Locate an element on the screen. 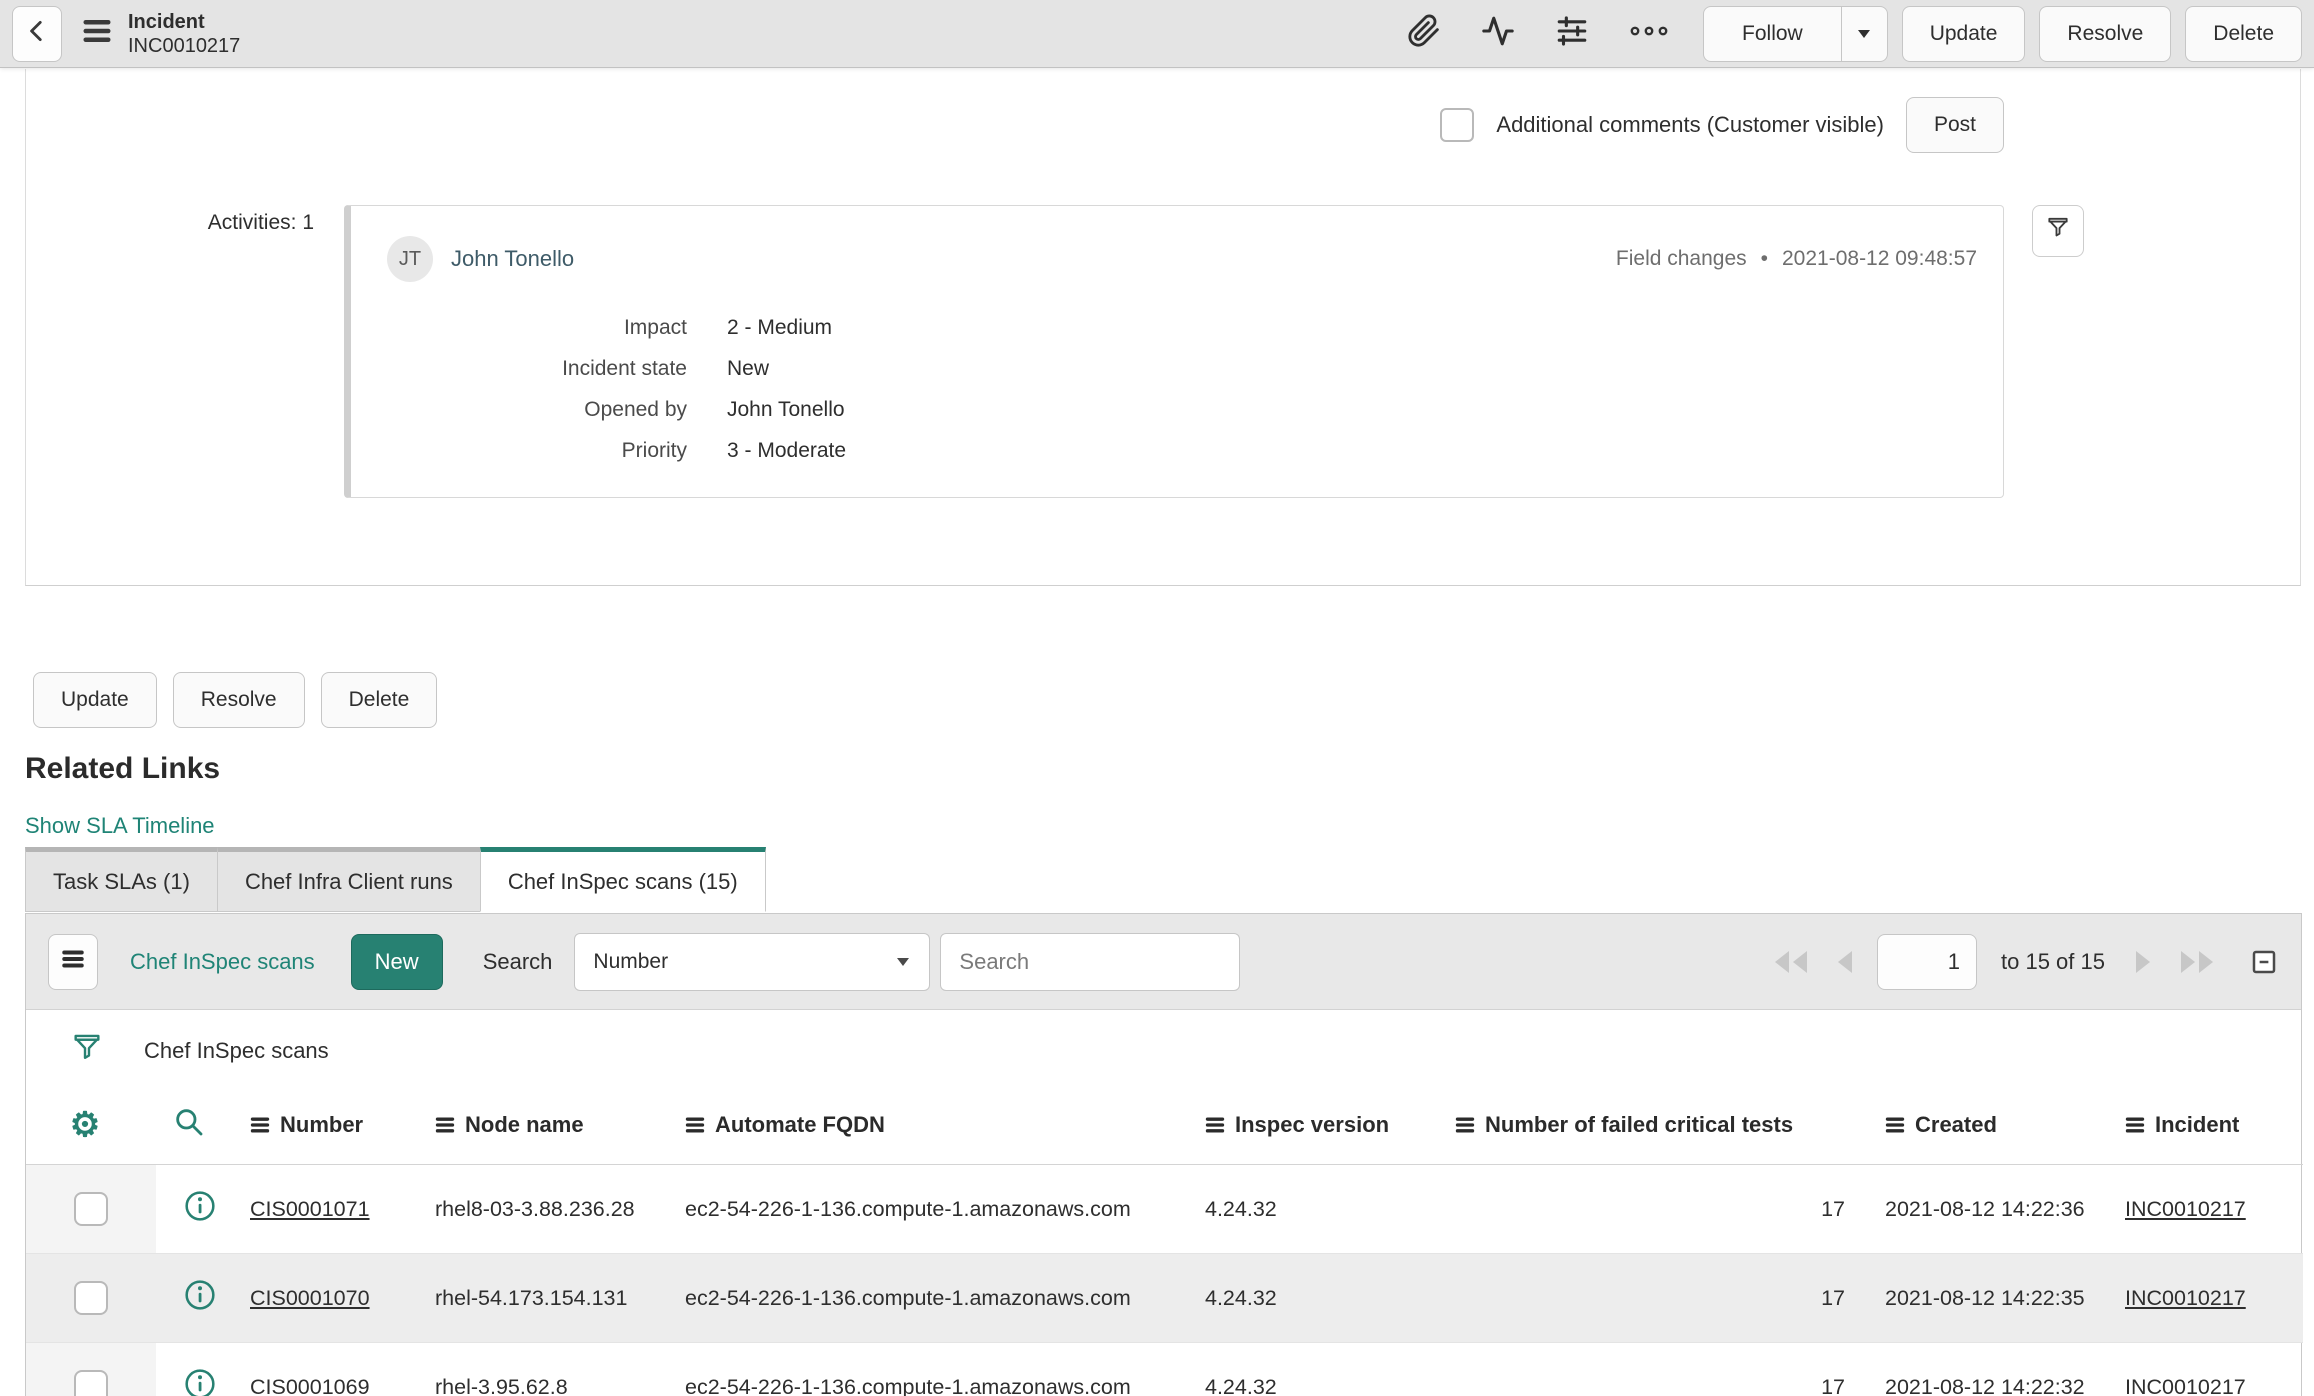  header-button-group: Follow Update Resolve Delete is located at coordinates (2002, 33).